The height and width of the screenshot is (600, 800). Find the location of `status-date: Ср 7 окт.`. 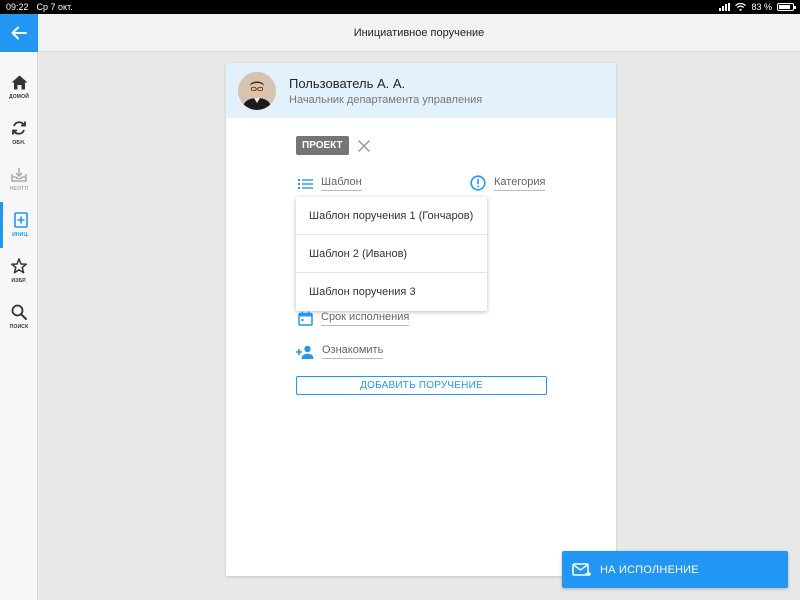

status-date: Ср 7 окт. is located at coordinates (54, 7).